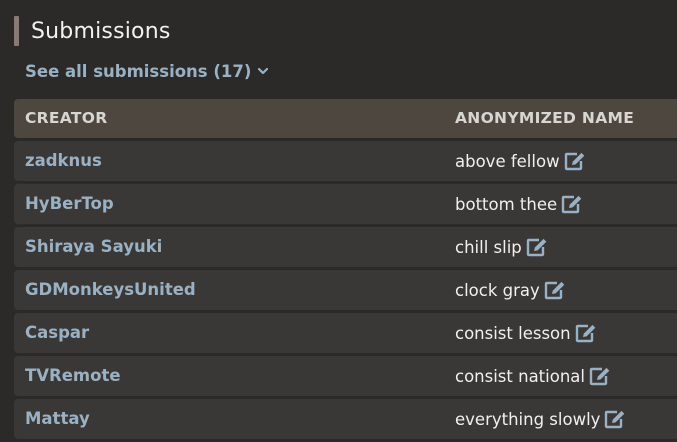 The width and height of the screenshot is (677, 442). What do you see at coordinates (528, 419) in the screenshot?
I see `anonymized-name-text: everything slowly` at bounding box center [528, 419].